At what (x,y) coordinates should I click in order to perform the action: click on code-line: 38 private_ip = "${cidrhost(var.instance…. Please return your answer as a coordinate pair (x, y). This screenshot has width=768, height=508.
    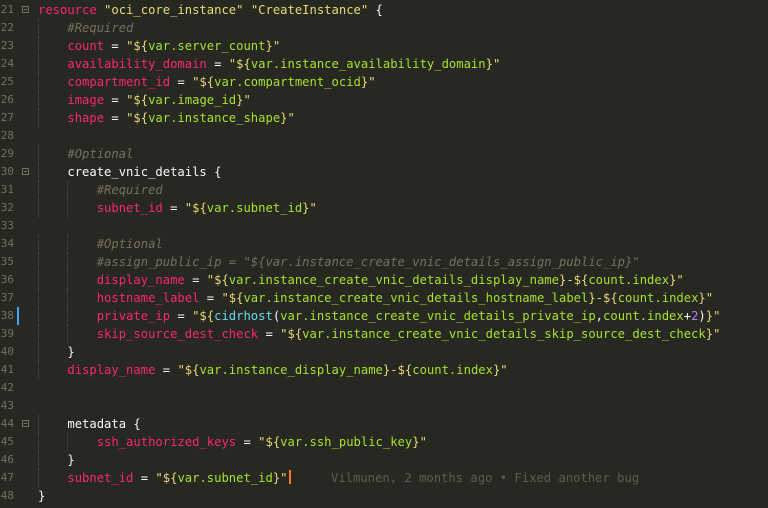
    Looking at the image, I should click on (384, 316).